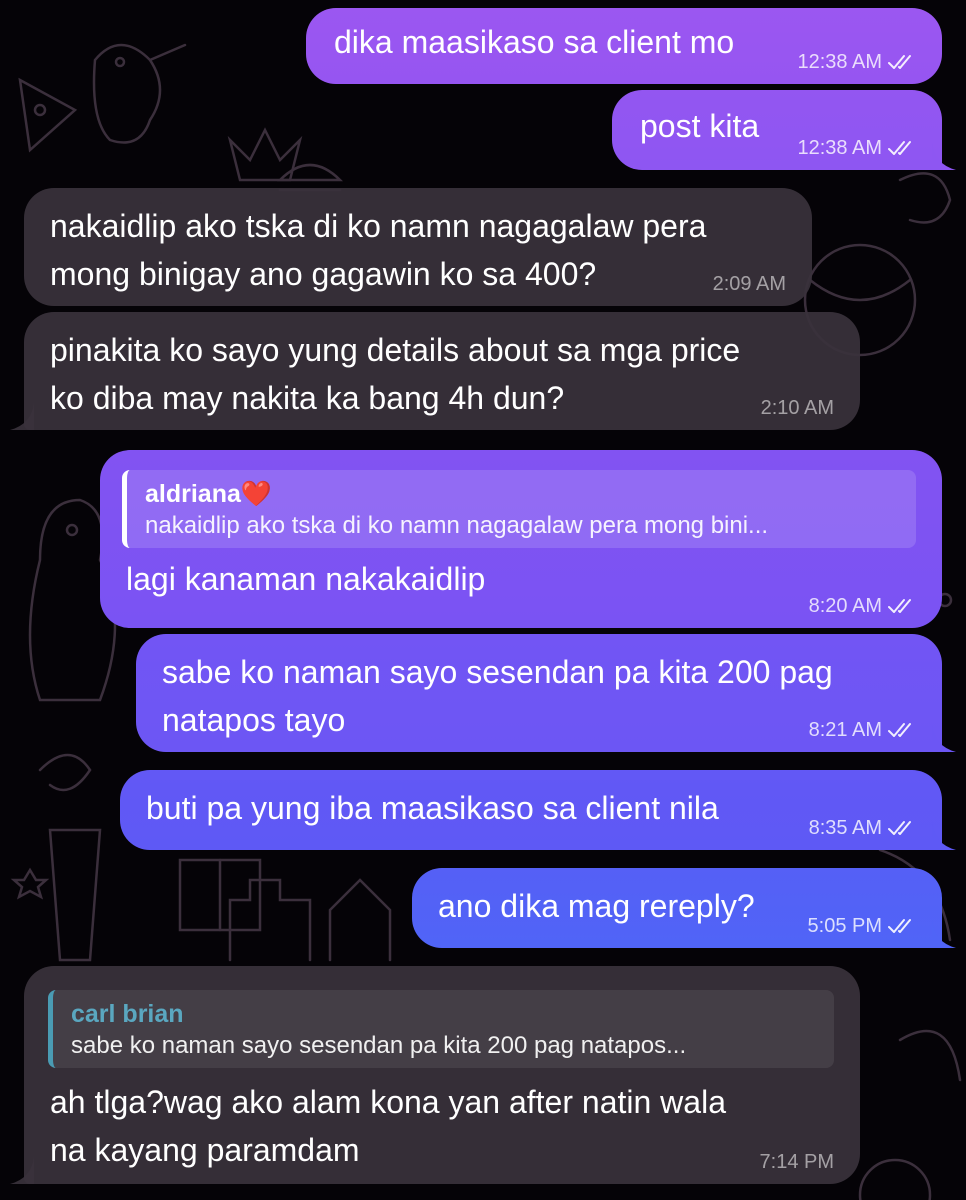 The image size is (966, 1200). What do you see at coordinates (845, 730) in the screenshot?
I see `message-time: 8:21 AM` at bounding box center [845, 730].